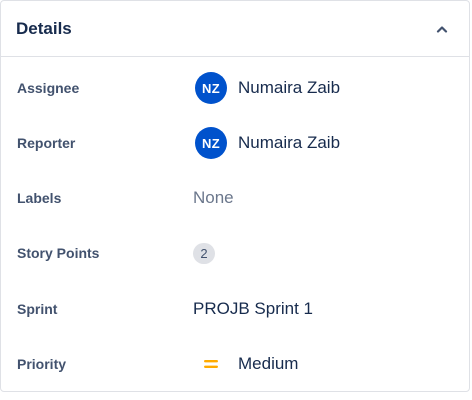 The height and width of the screenshot is (400, 472). What do you see at coordinates (213, 198) in the screenshot?
I see `labels-value: None` at bounding box center [213, 198].